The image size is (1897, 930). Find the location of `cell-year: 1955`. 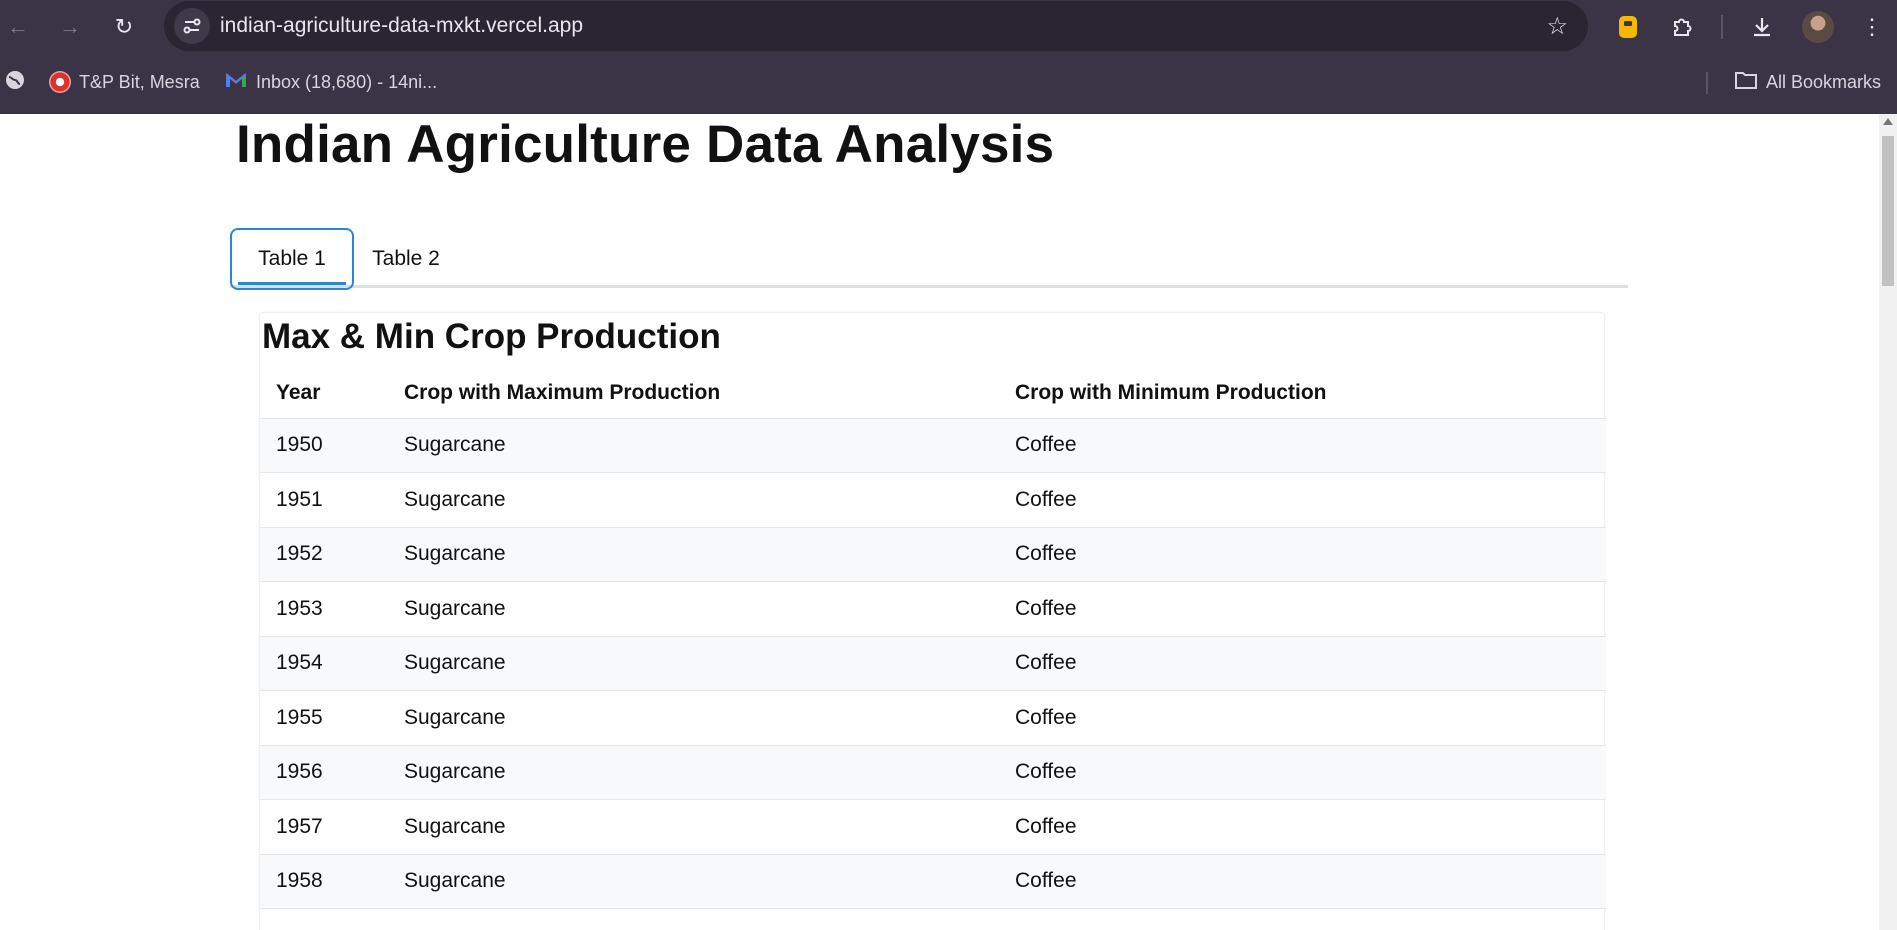

cell-year: 1955 is located at coordinates (324, 718).